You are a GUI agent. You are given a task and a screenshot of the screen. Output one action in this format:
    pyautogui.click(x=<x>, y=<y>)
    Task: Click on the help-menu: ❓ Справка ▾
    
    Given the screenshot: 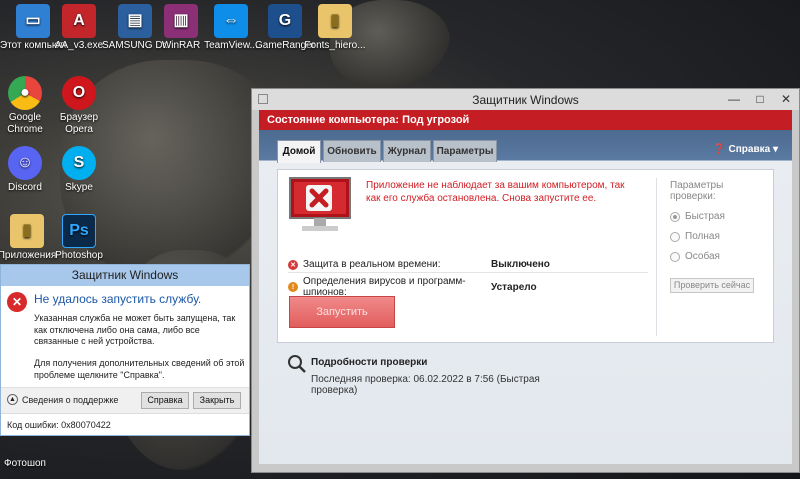 What is the action you would take?
    pyautogui.click(x=745, y=149)
    